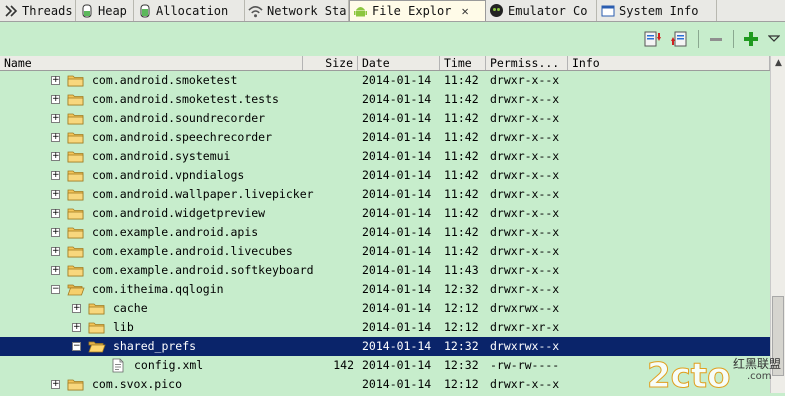  Describe the element at coordinates (203, 270) in the screenshot. I see `row-name: com.example.android.softkeyboard` at that location.